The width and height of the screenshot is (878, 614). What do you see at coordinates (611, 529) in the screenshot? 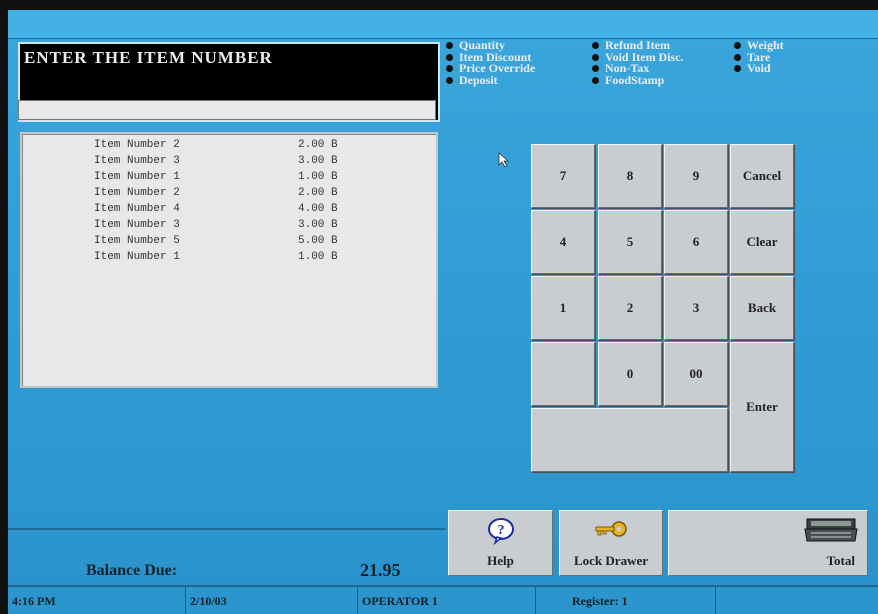
I see `key-icon` at bounding box center [611, 529].